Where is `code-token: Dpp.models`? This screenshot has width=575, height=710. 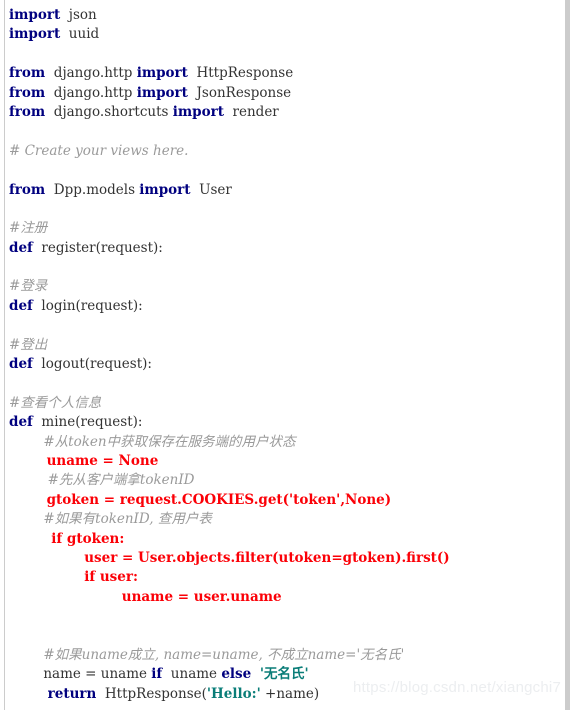 code-token: Dpp.models is located at coordinates (92, 189).